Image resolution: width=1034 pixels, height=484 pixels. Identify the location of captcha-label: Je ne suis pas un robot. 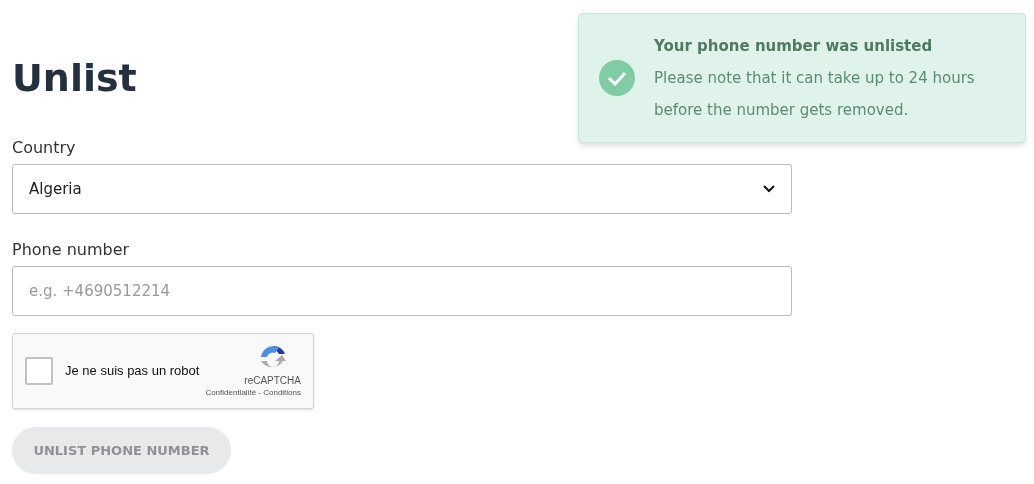
(132, 371).